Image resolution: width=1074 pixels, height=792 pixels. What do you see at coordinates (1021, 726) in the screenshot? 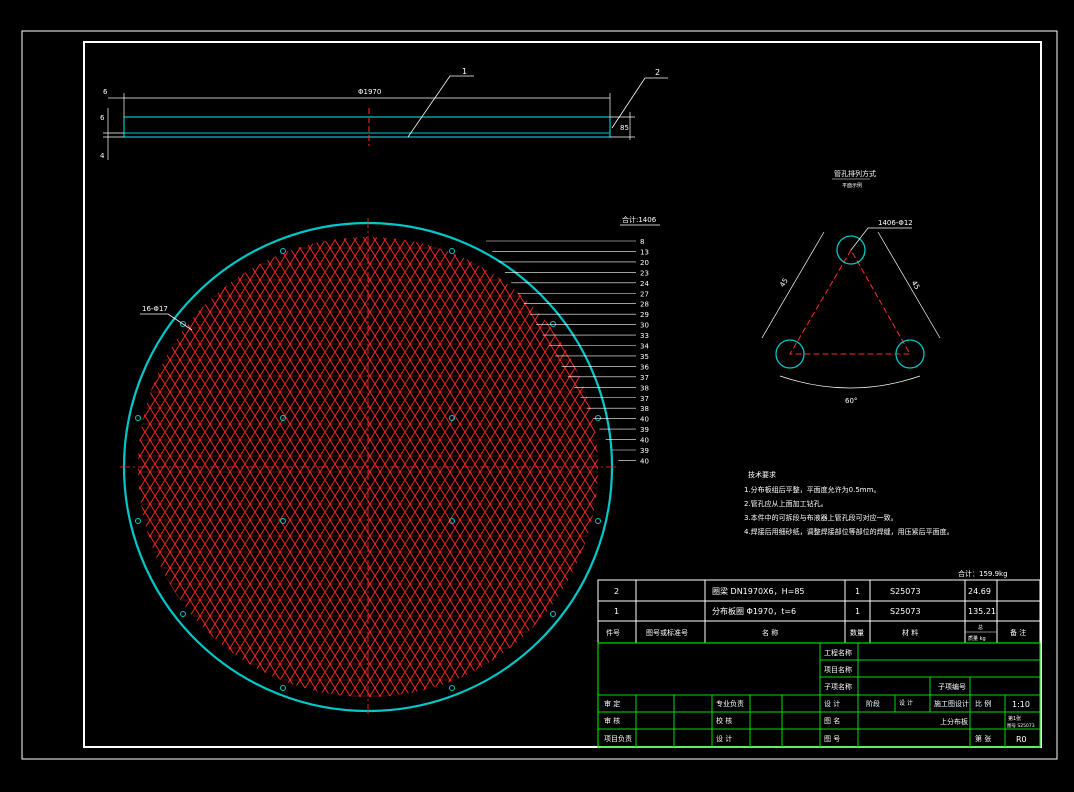
I see `tb-sheet-code: 图号 S25073` at bounding box center [1021, 726].